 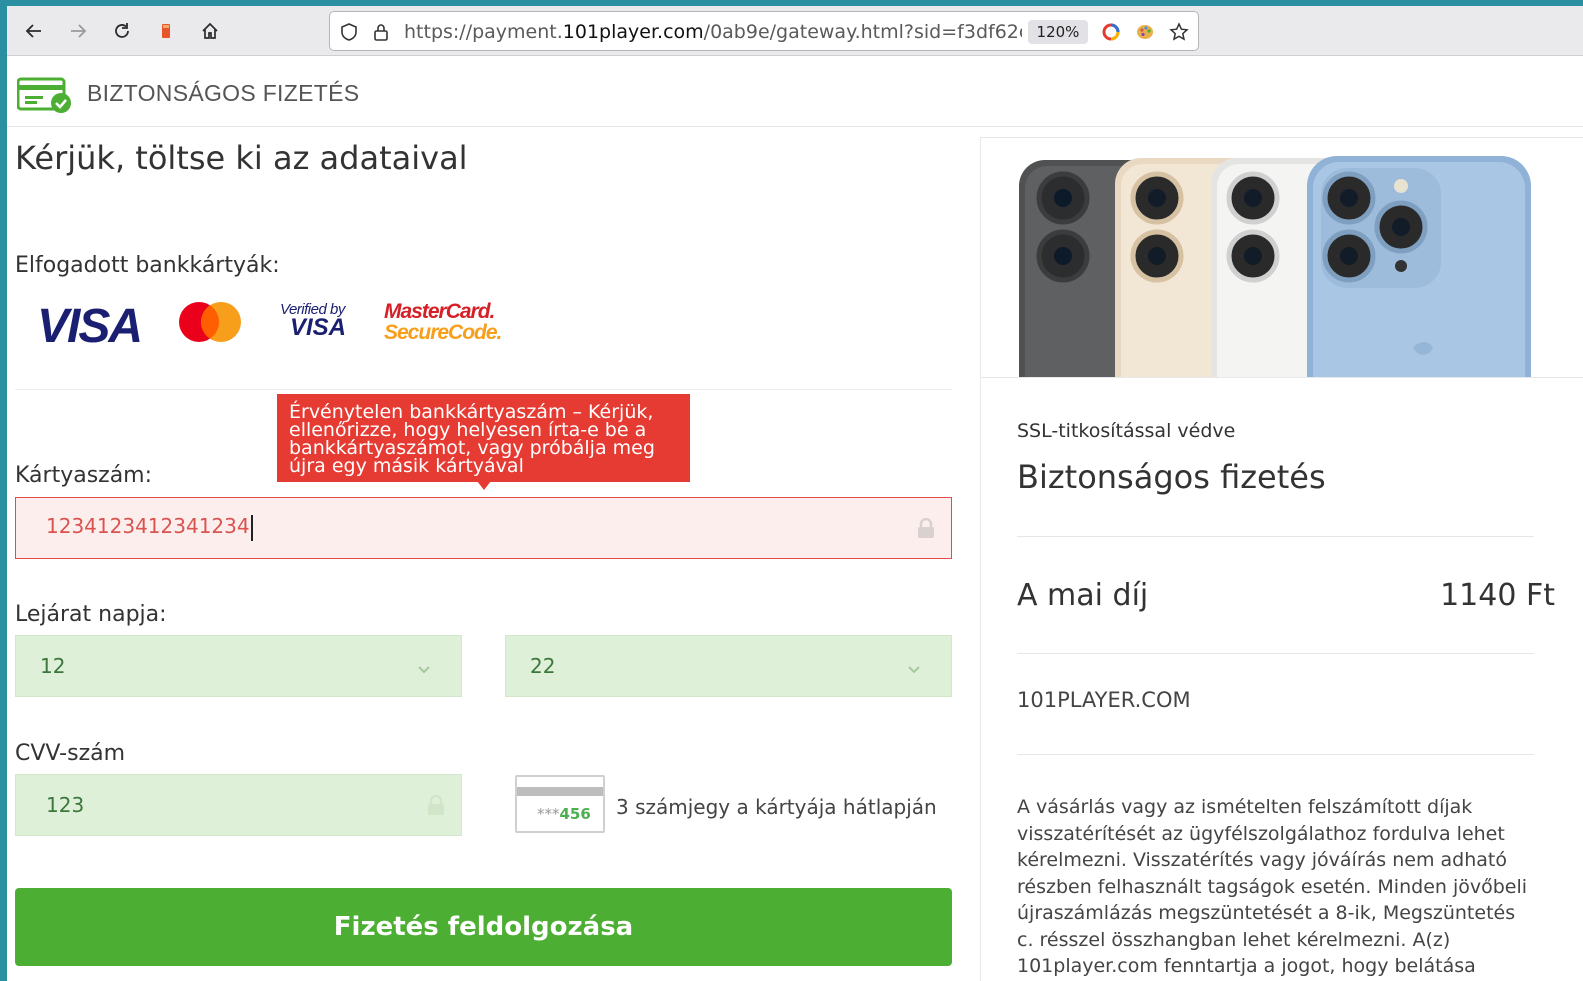 I want to click on reload-icon, so click(x=122, y=31).